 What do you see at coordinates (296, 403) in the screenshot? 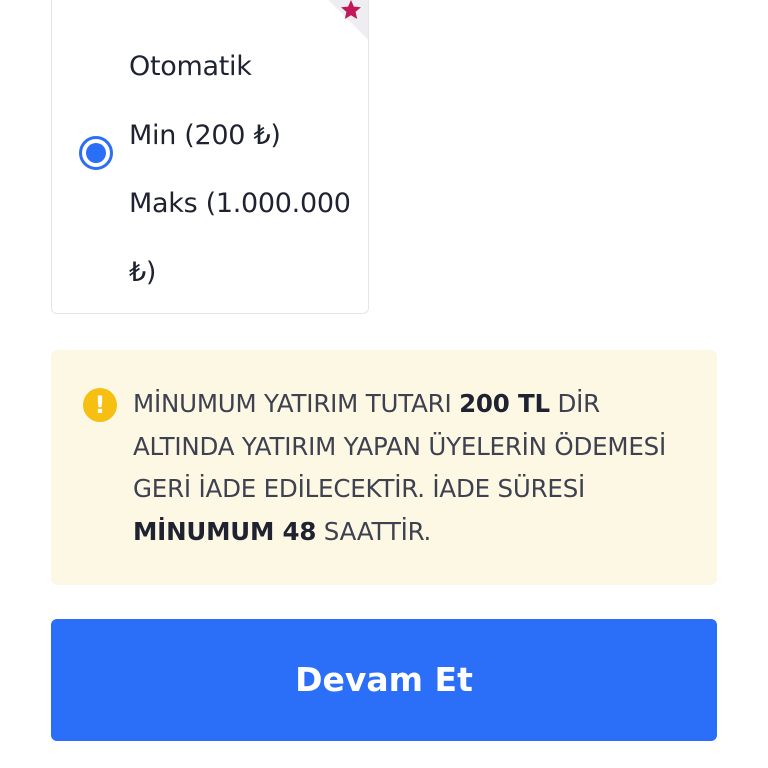
I see `warning-text-part: MİNUMUM YATIRIM TUTARI` at bounding box center [296, 403].